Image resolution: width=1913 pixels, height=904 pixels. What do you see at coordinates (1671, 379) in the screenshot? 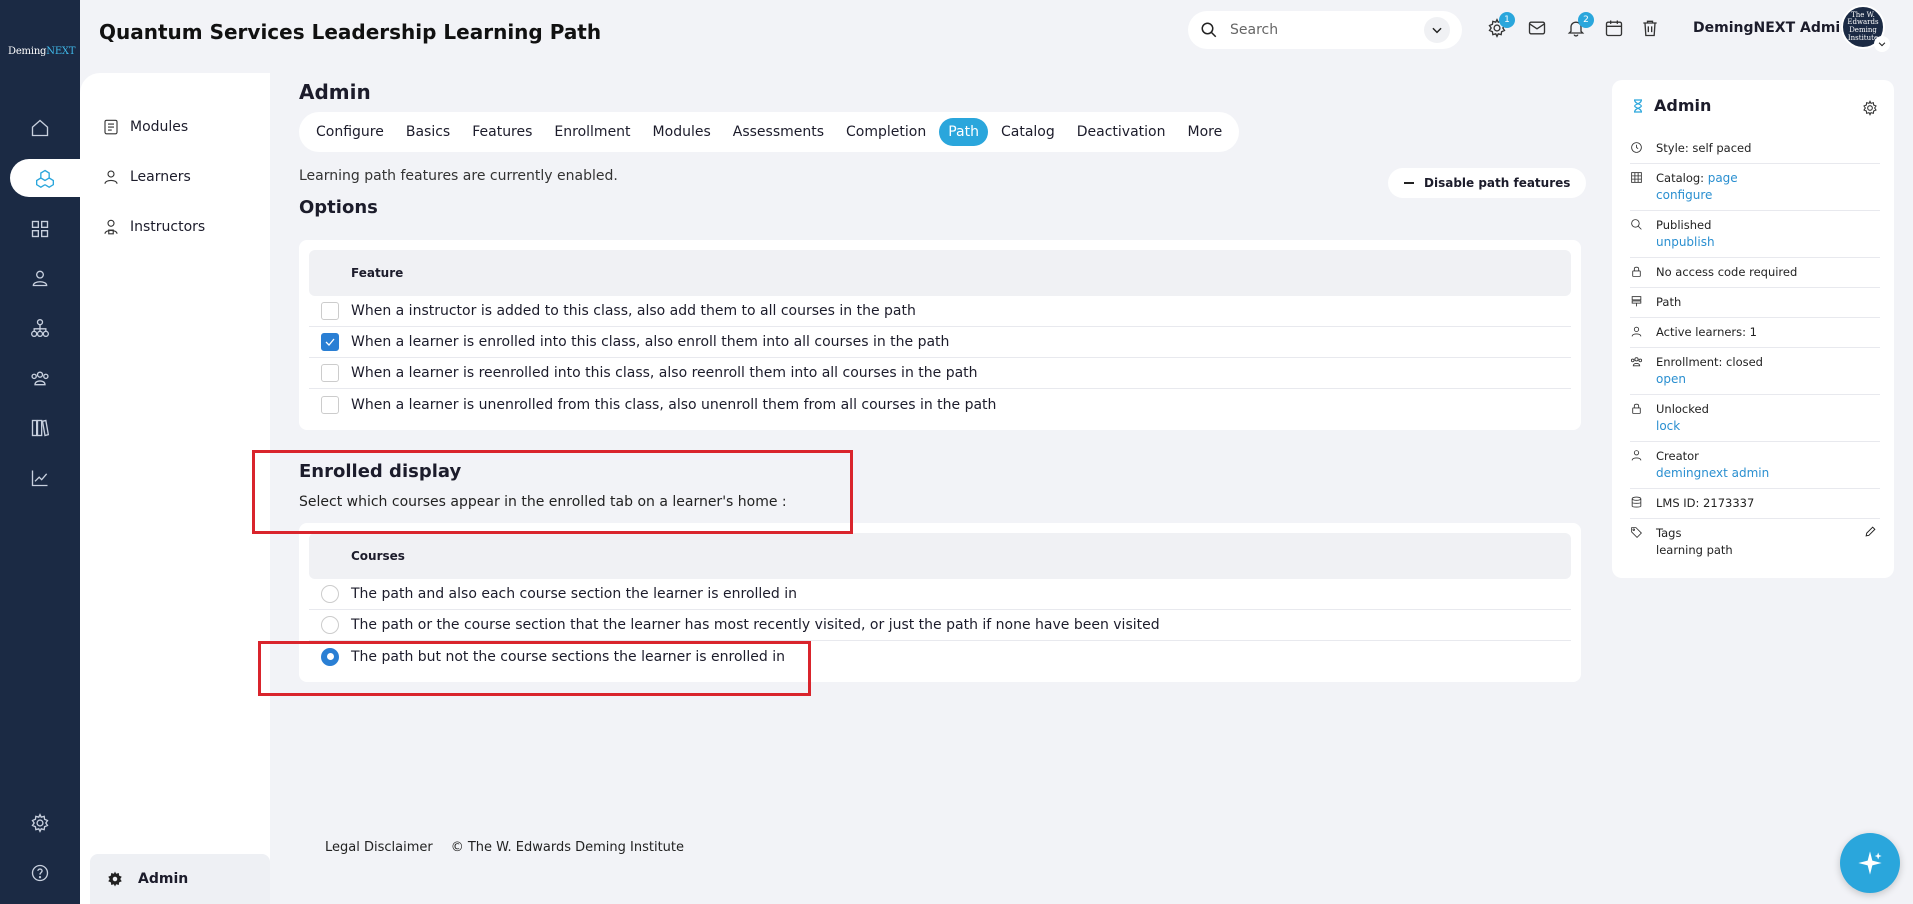
I see `enrollment-open-link: open` at bounding box center [1671, 379].